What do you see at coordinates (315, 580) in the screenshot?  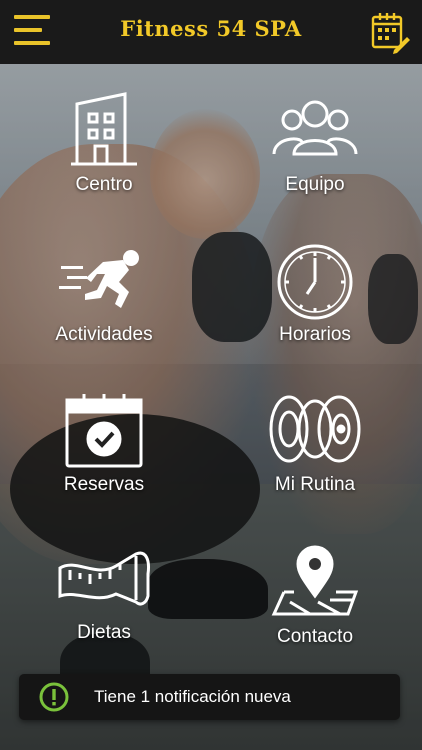 I see `map-pin-icon` at bounding box center [315, 580].